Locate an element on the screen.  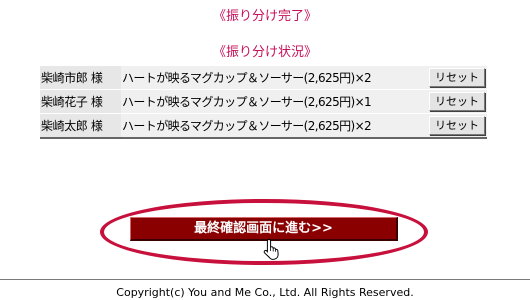
footer-divider is located at coordinates (265, 279).